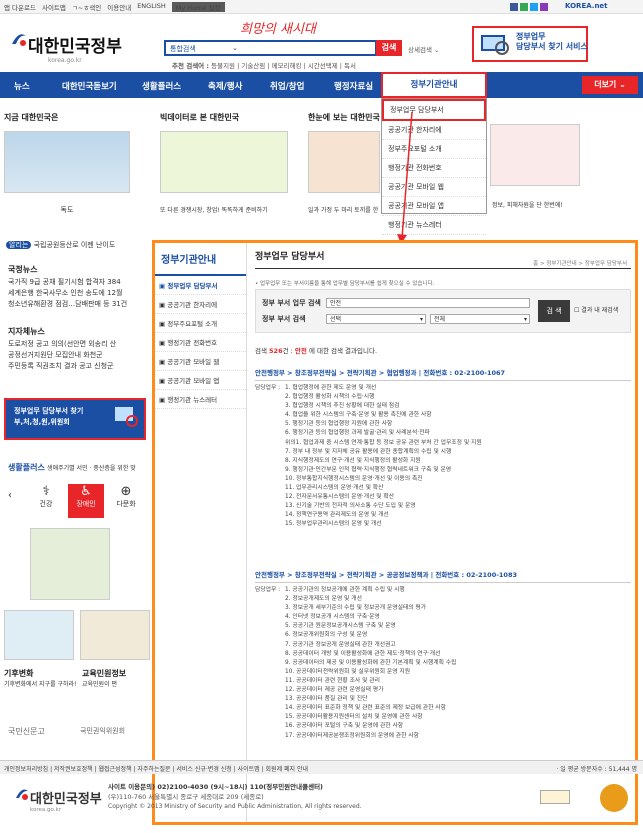 The width and height of the screenshot is (643, 833). What do you see at coordinates (354, 717) in the screenshot?
I see `duty-item: 15. 공공데이터활용지원센터의 설치 및 운영에 관한 사항` at bounding box center [354, 717].